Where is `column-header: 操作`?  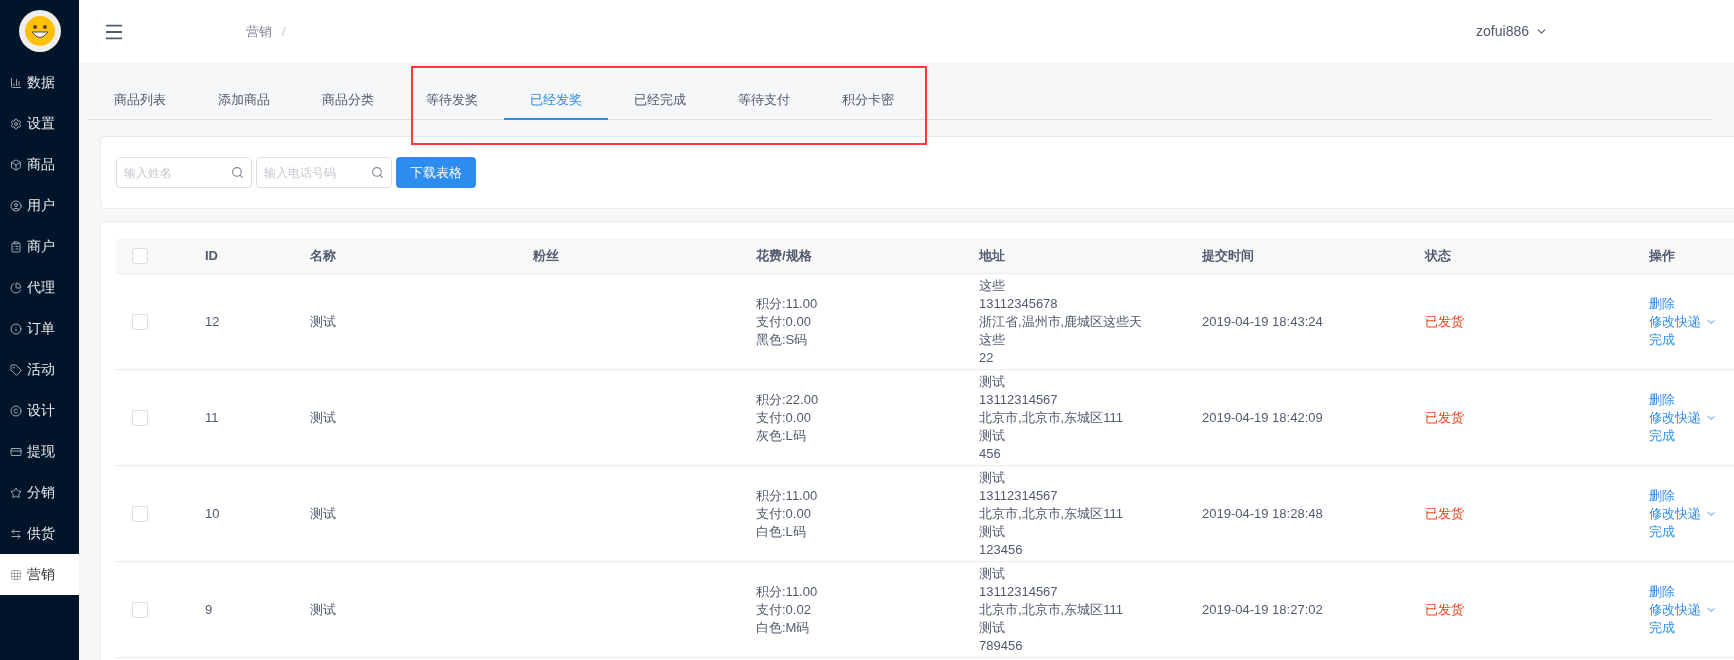
column-header: 操作 is located at coordinates (1662, 256).